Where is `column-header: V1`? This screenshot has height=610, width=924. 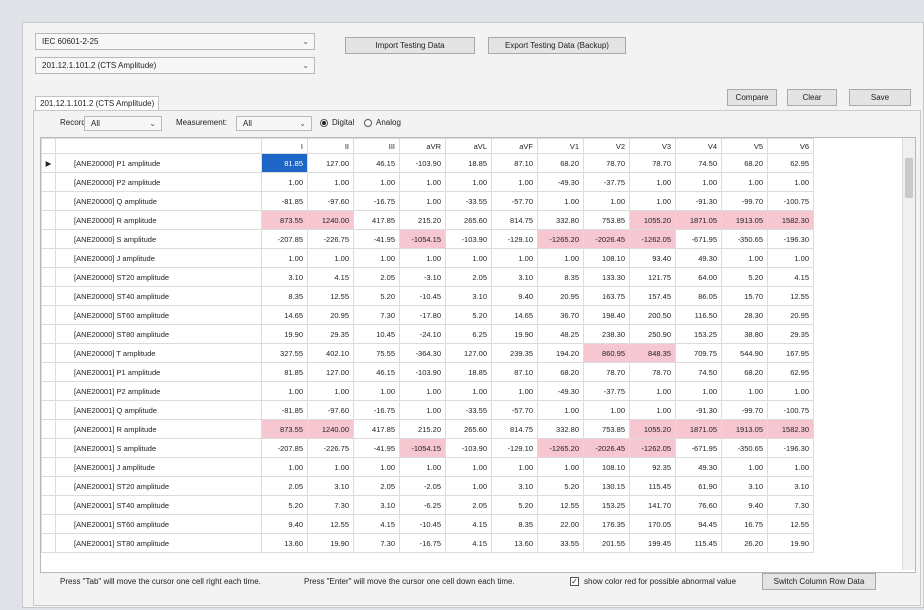
column-header: V1 is located at coordinates (560, 146).